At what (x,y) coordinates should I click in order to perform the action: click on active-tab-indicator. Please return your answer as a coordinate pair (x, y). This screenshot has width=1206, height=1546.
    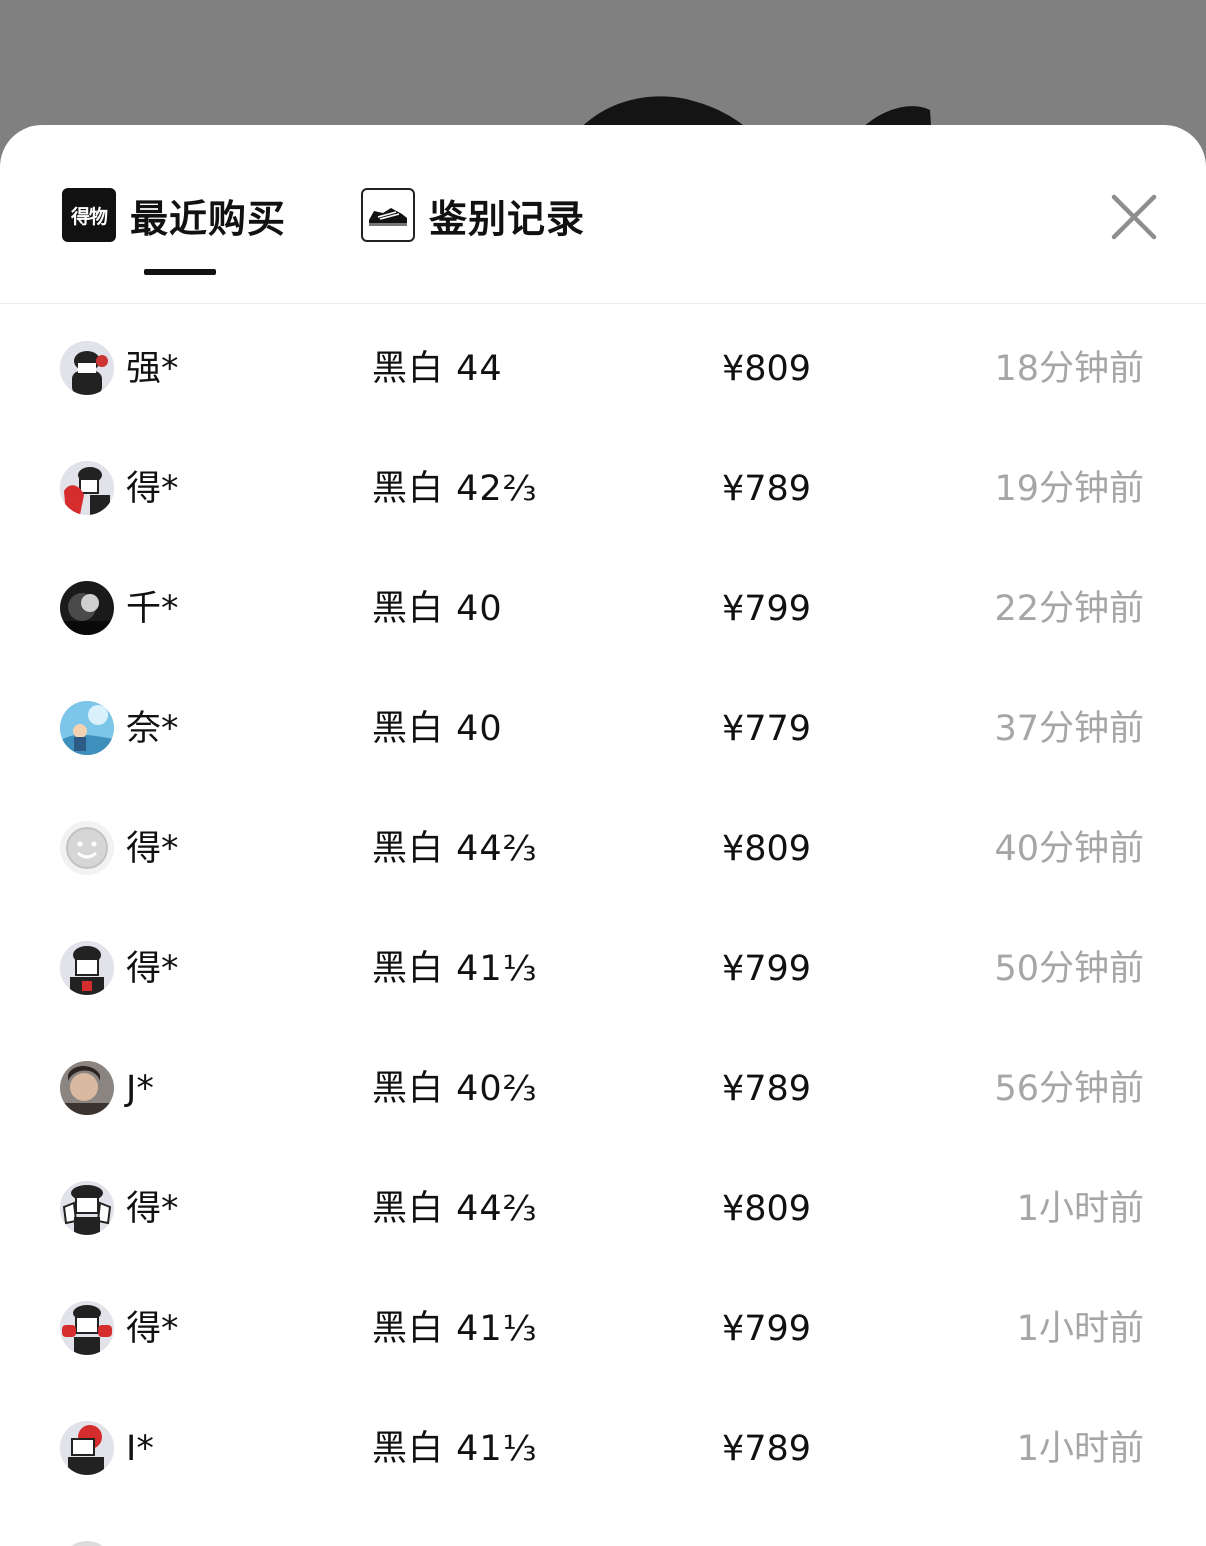
    Looking at the image, I should click on (180, 272).